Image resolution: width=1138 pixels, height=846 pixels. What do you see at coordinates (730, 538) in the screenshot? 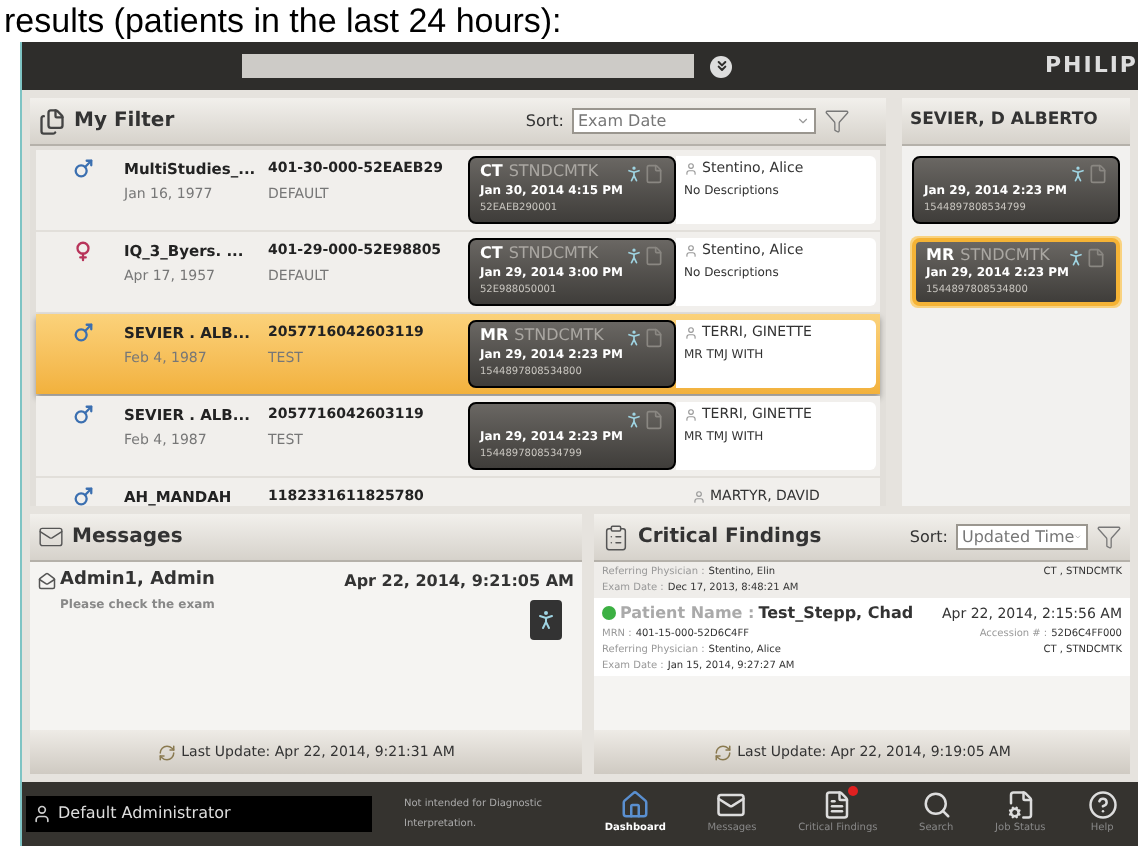
I see `panel-title: Critical Findings` at bounding box center [730, 538].